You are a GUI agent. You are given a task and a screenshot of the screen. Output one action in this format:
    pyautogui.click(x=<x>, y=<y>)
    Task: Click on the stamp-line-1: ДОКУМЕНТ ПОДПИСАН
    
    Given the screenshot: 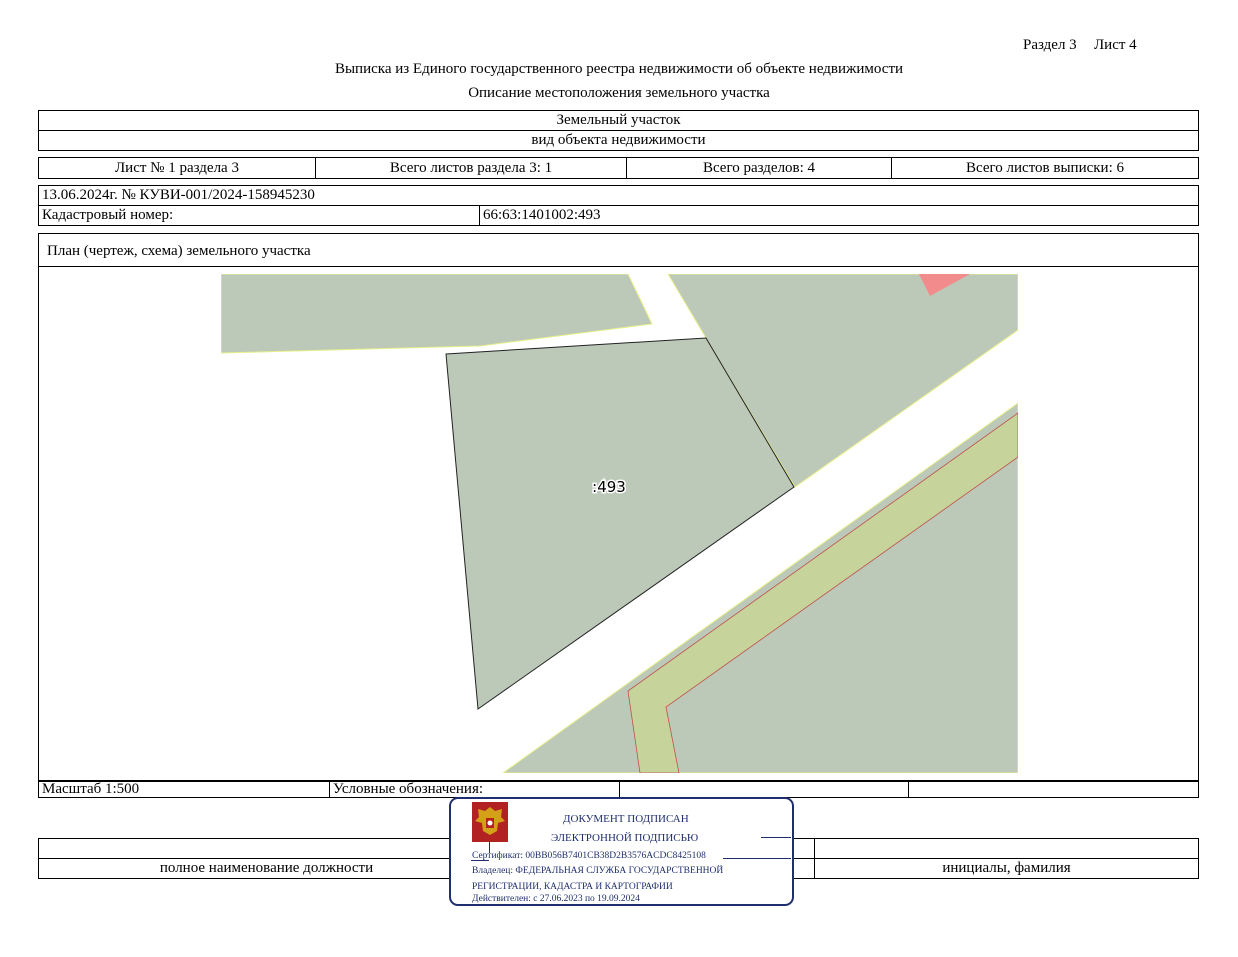 What is the action you would take?
    pyautogui.click(x=626, y=819)
    